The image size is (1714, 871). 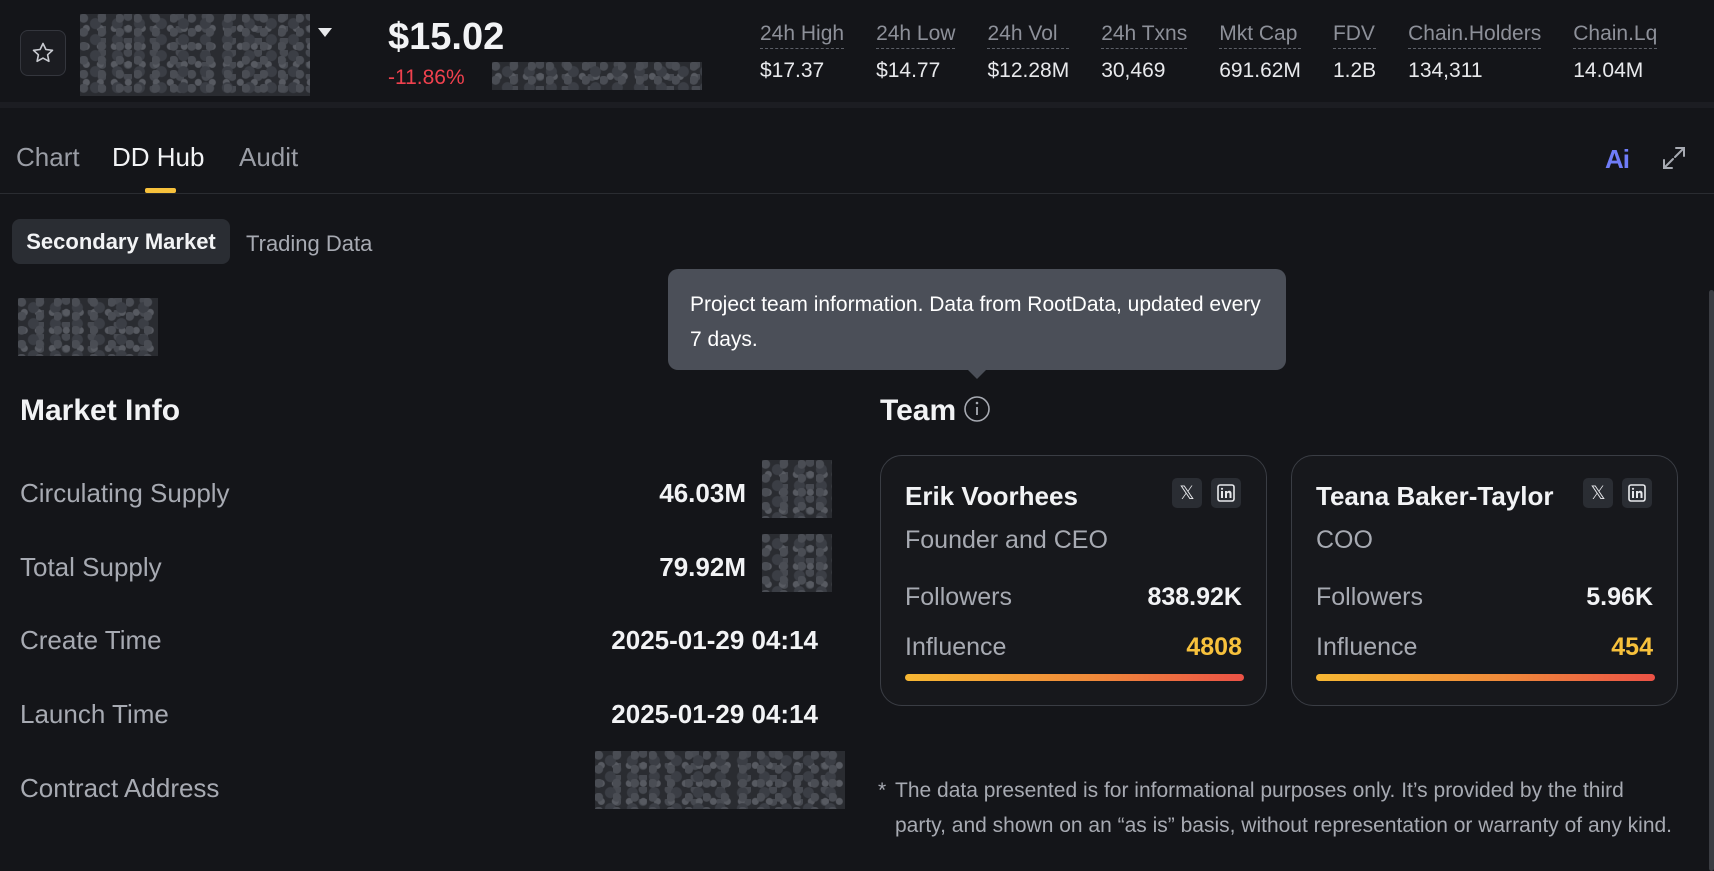 I want to click on favorite-button, so click(x=43, y=53).